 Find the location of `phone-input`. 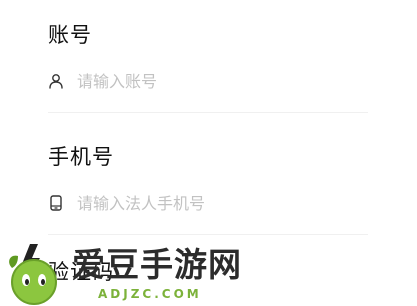

phone-input is located at coordinates (217, 203).